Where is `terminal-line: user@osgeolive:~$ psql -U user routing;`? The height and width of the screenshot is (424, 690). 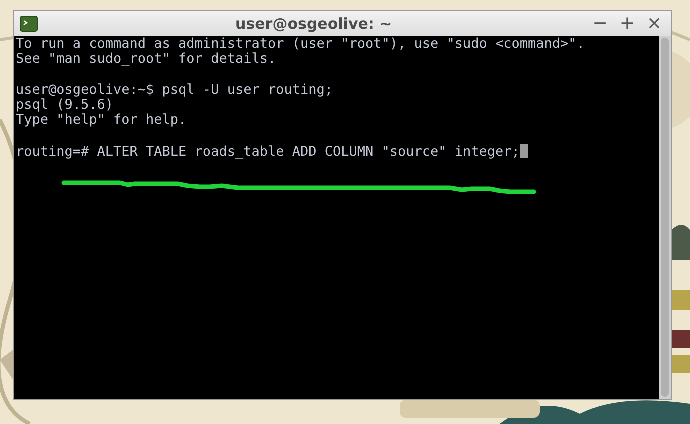
terminal-line: user@osgeolive:~$ psql -U user routing; is located at coordinates (175, 90).